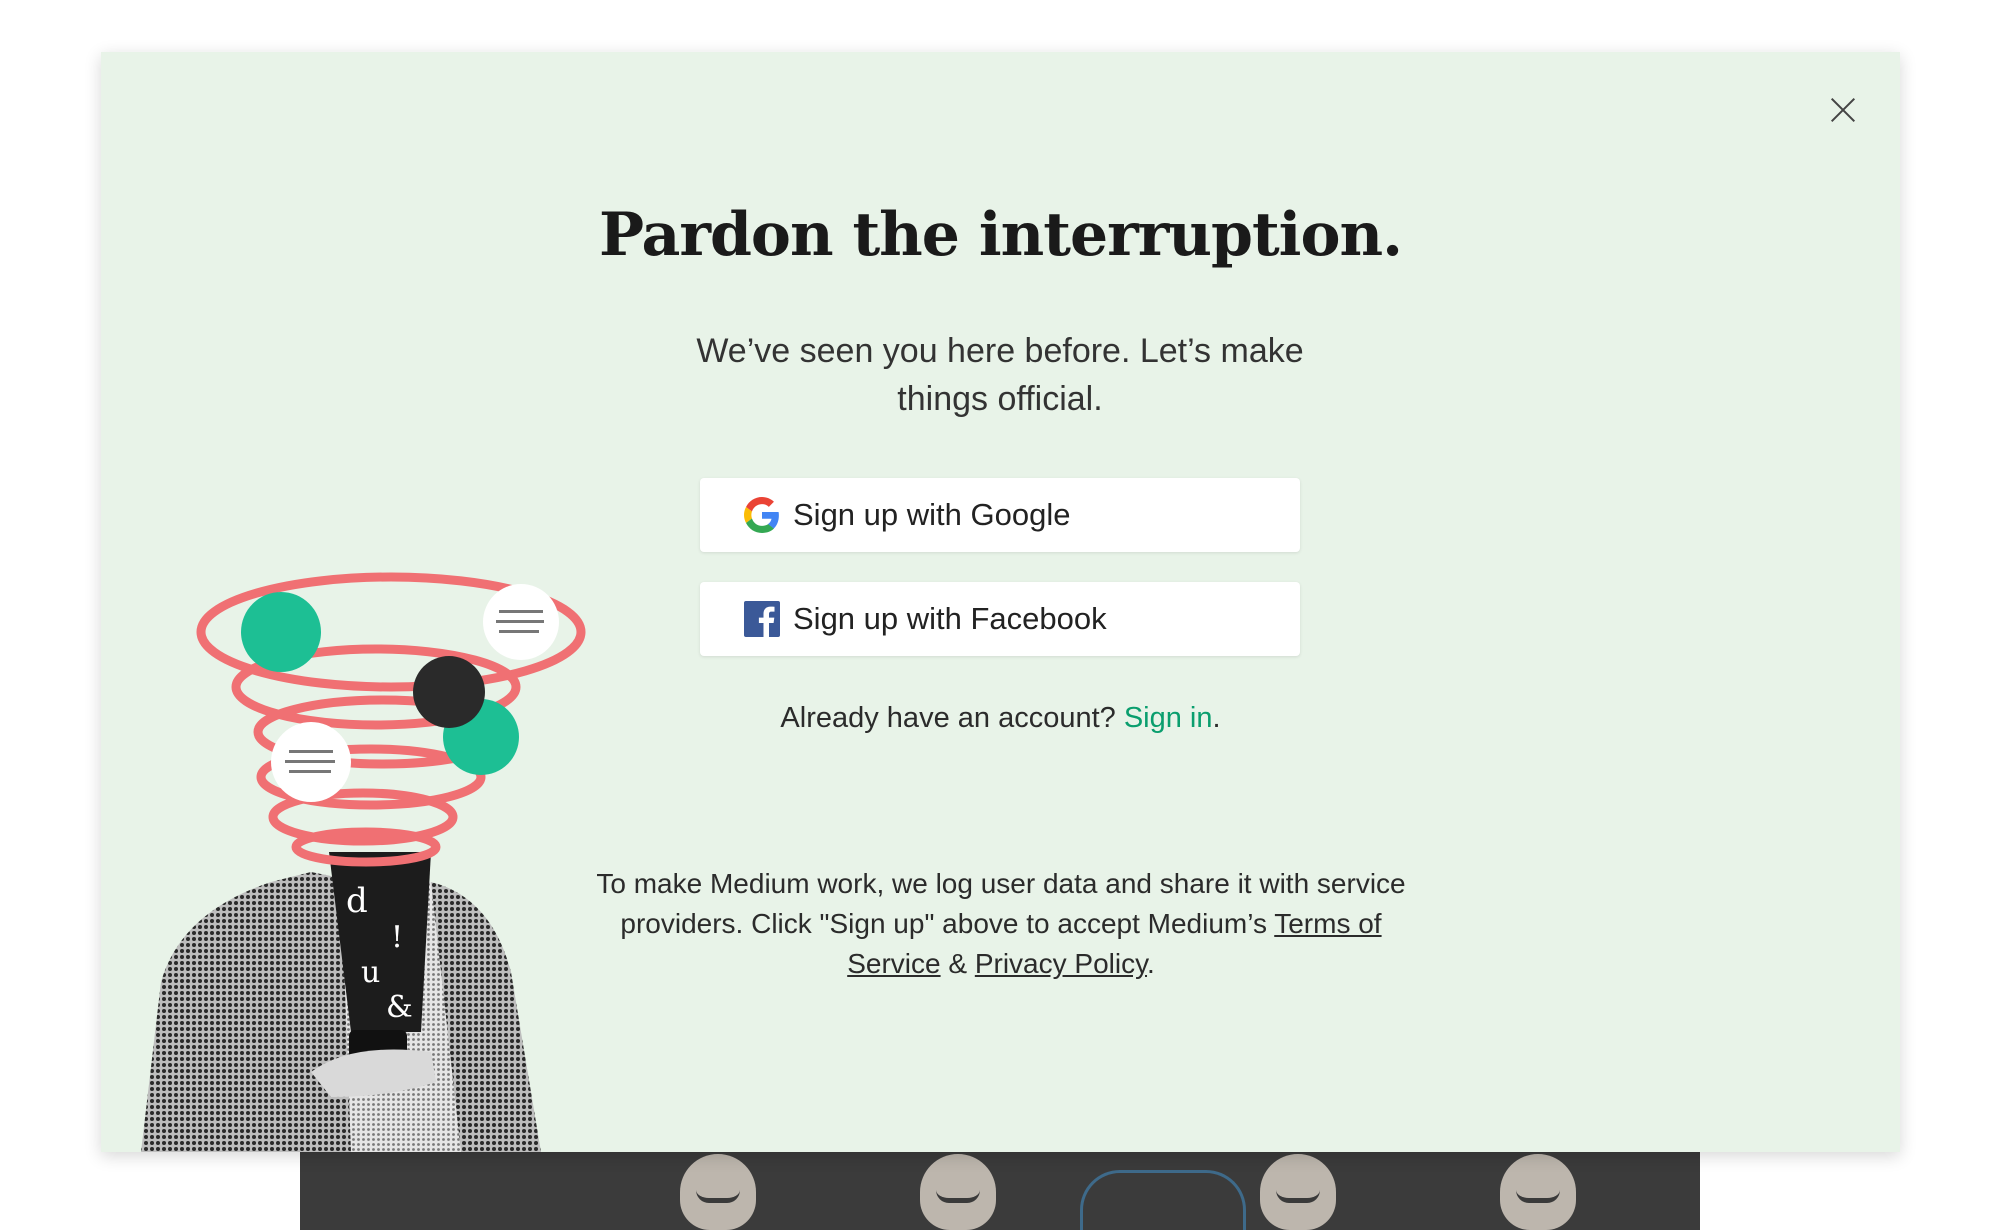  What do you see at coordinates (762, 619) in the screenshot?
I see `facebook-icon` at bounding box center [762, 619].